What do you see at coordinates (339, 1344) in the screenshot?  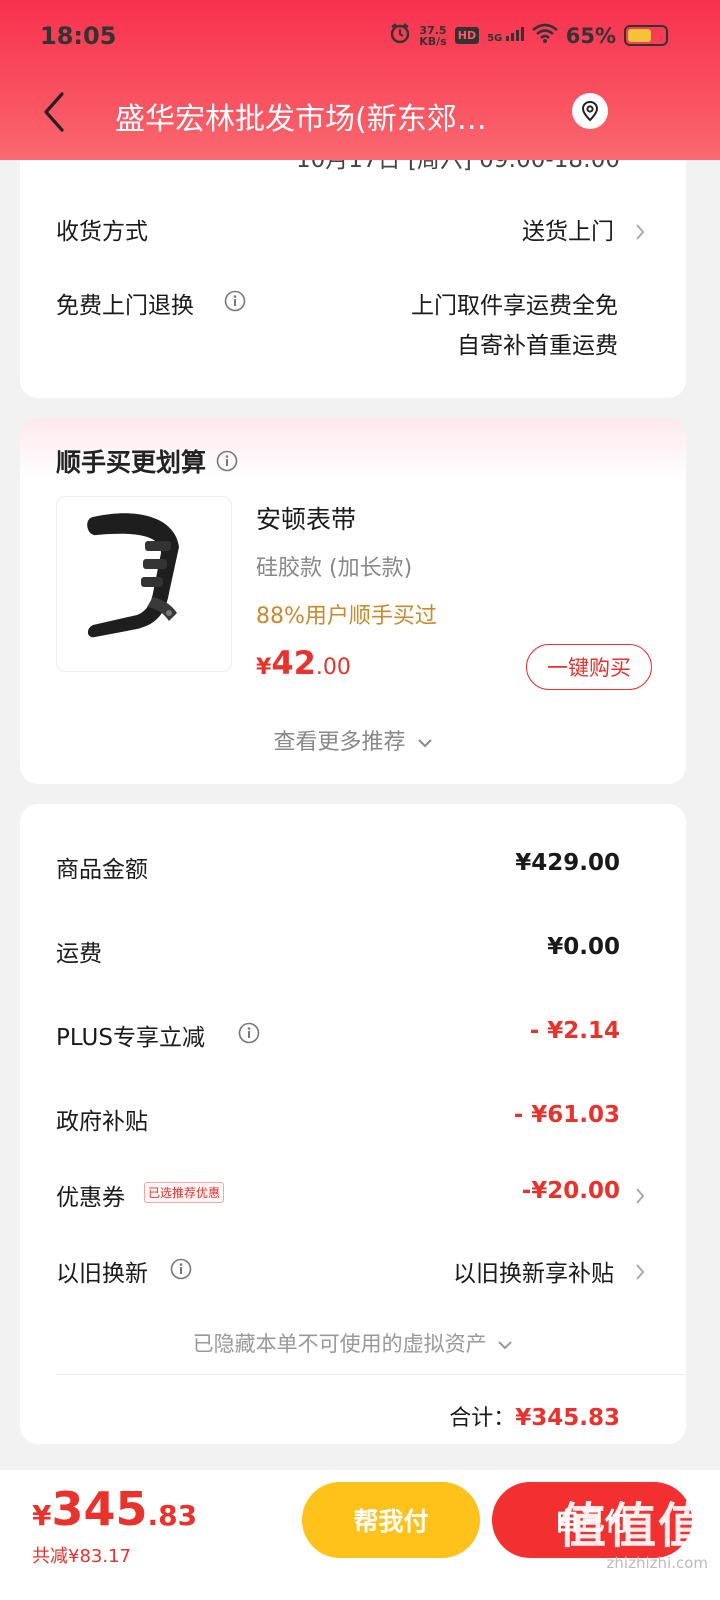 I see `hidden-assets-label: 已隐藏本单不可使用的虚拟资产` at bounding box center [339, 1344].